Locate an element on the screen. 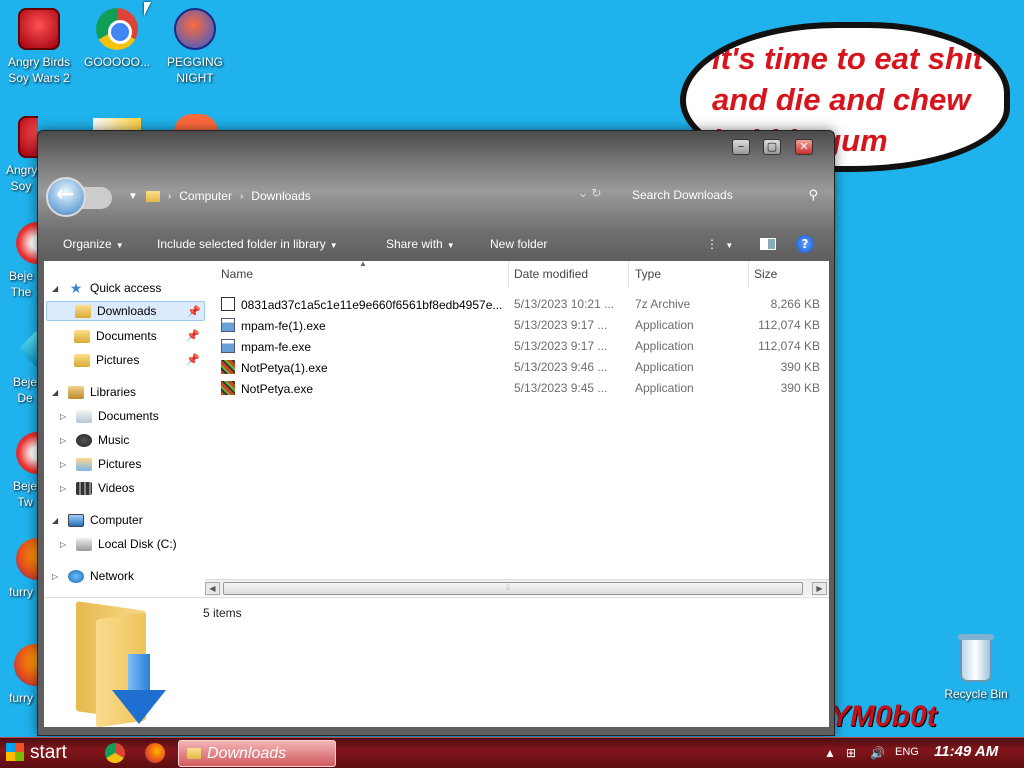  desktop-icon-bejeweled-twist: Beje Tw is located at coordinates (19, 471).